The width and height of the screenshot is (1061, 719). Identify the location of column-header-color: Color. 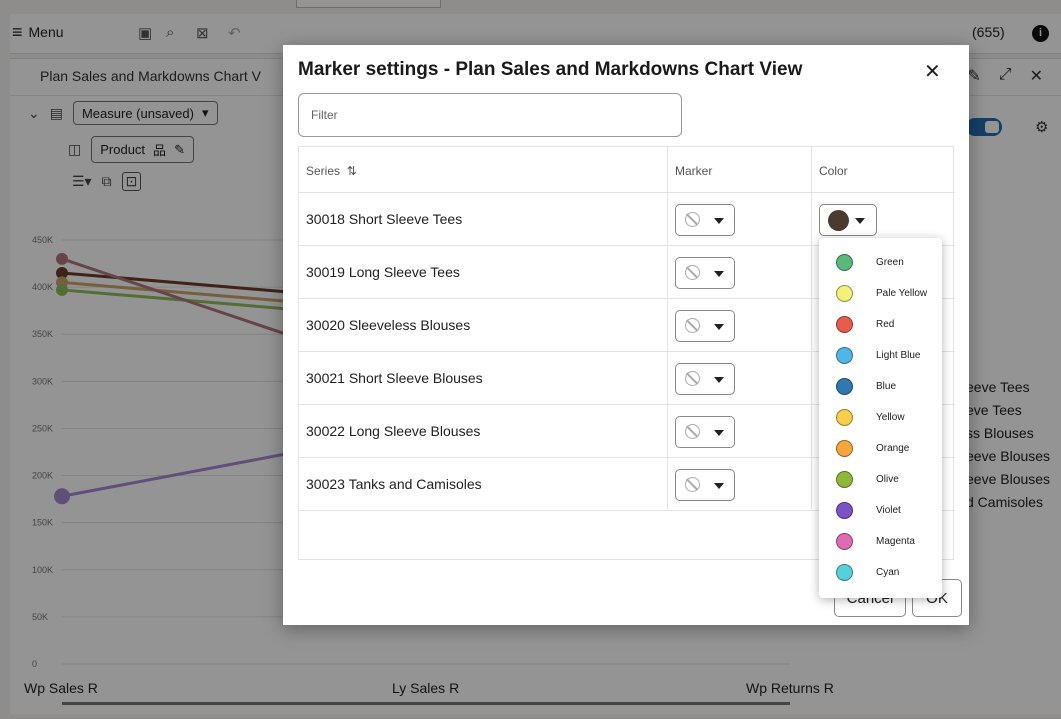
(833, 171).